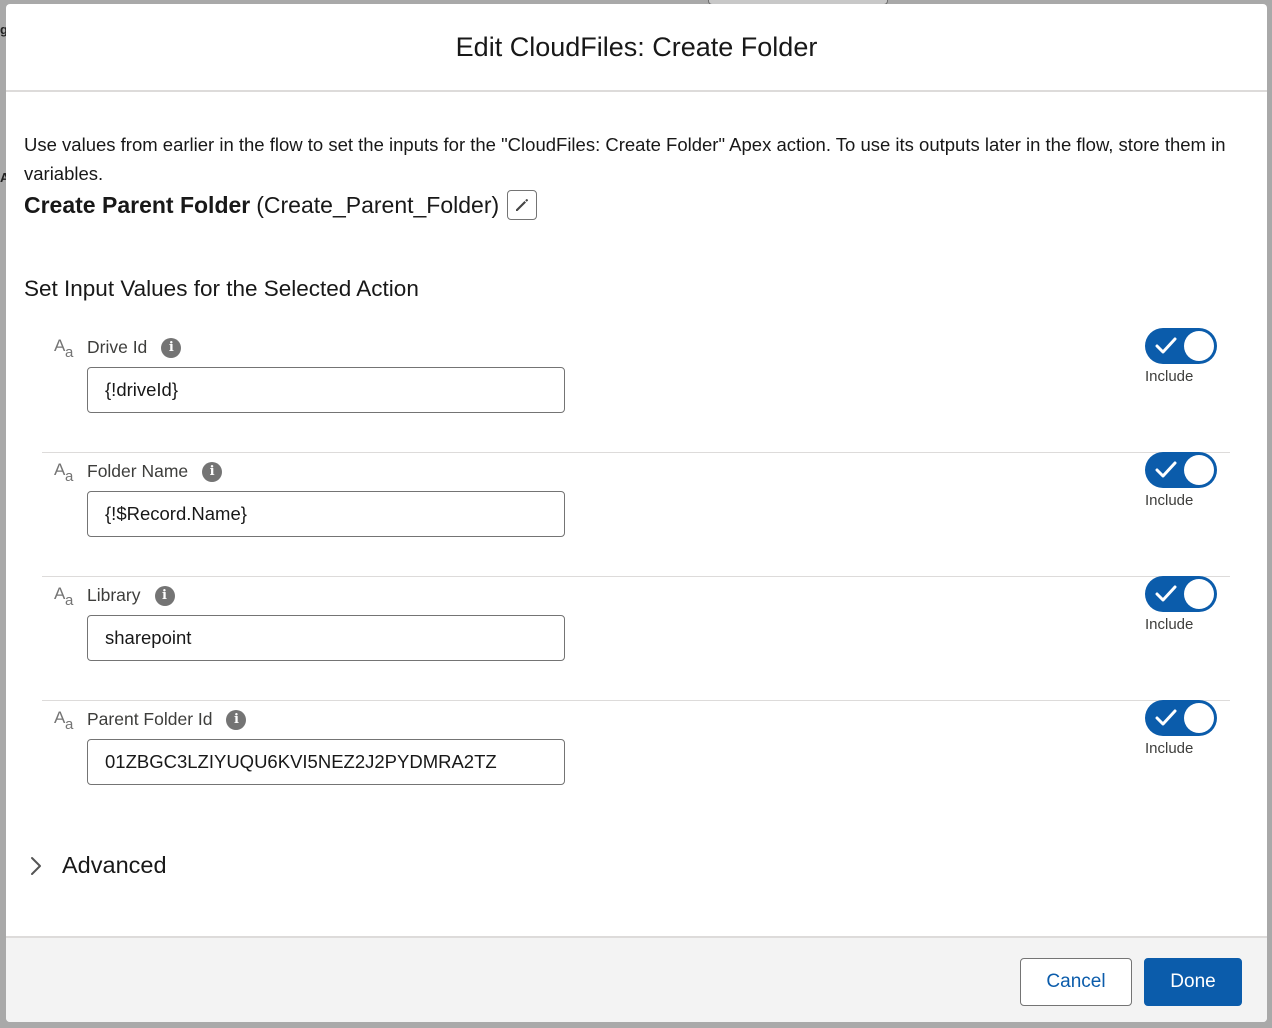 Image resolution: width=1272 pixels, height=1028 pixels. Describe the element at coordinates (134, 347) in the screenshot. I see `param-label: Drive Id i` at that location.